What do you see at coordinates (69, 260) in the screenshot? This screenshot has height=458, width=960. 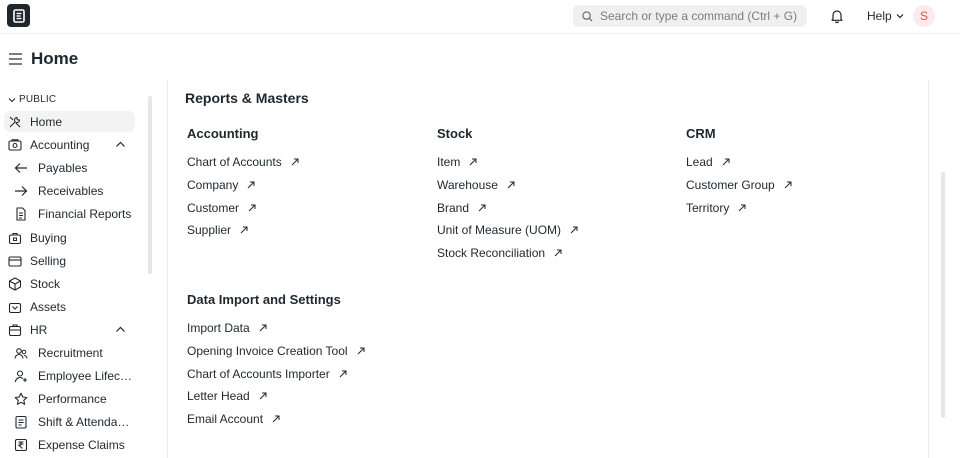 I see `sidebar-item-selling: Selling` at bounding box center [69, 260].